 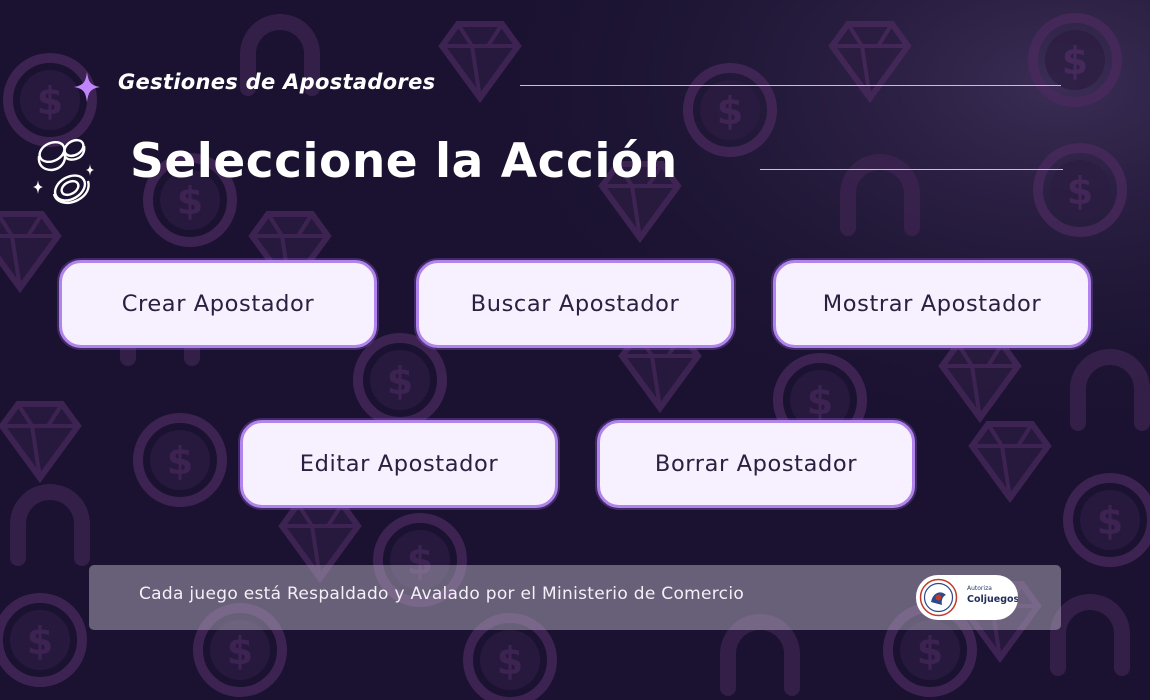 I want to click on search-bettor-button: Buscar Apostador, so click(x=575, y=304).